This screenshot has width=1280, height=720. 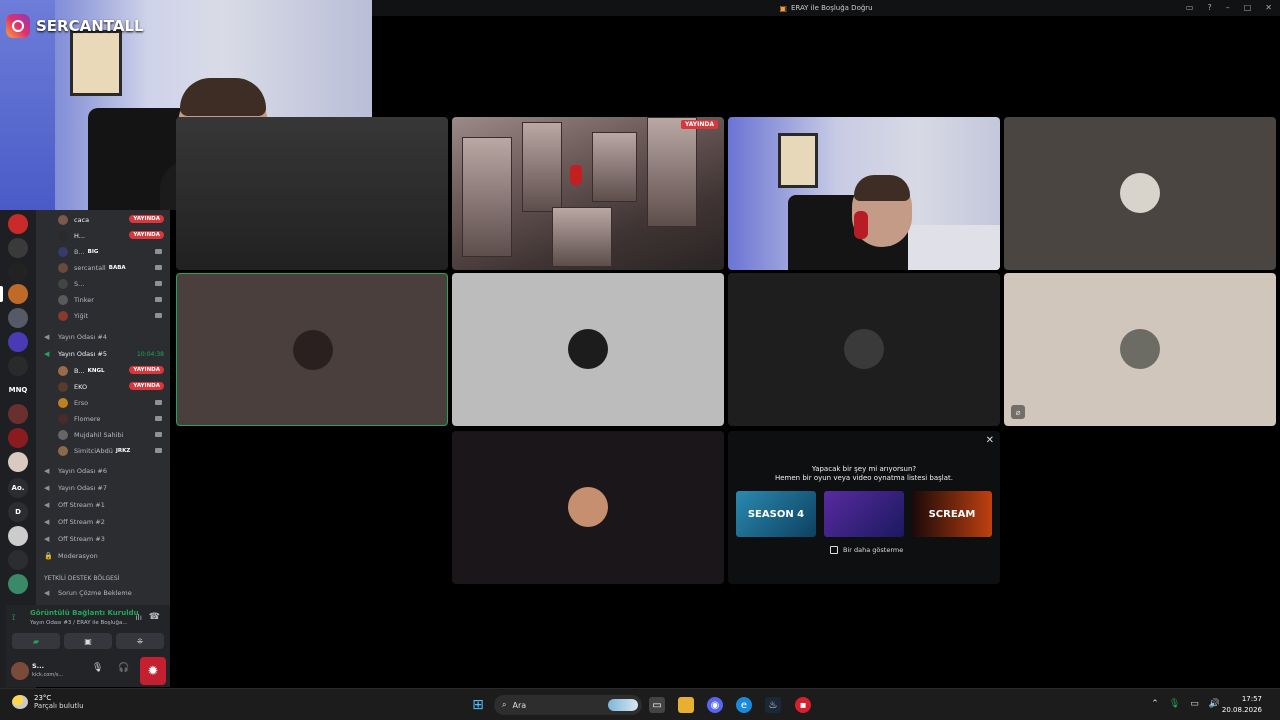 I want to click on server-icon: Ao., so click(x=18, y=488).